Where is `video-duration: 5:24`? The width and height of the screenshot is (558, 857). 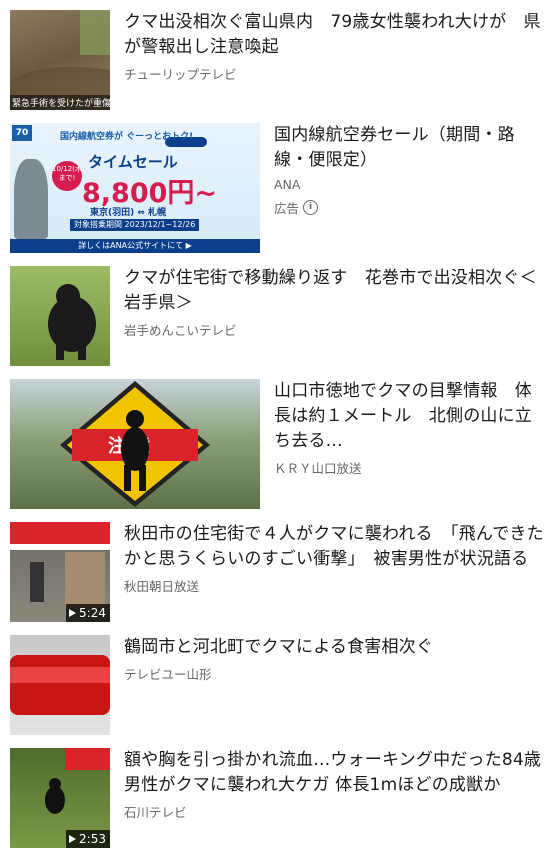
video-duration: 5:24 is located at coordinates (88, 613).